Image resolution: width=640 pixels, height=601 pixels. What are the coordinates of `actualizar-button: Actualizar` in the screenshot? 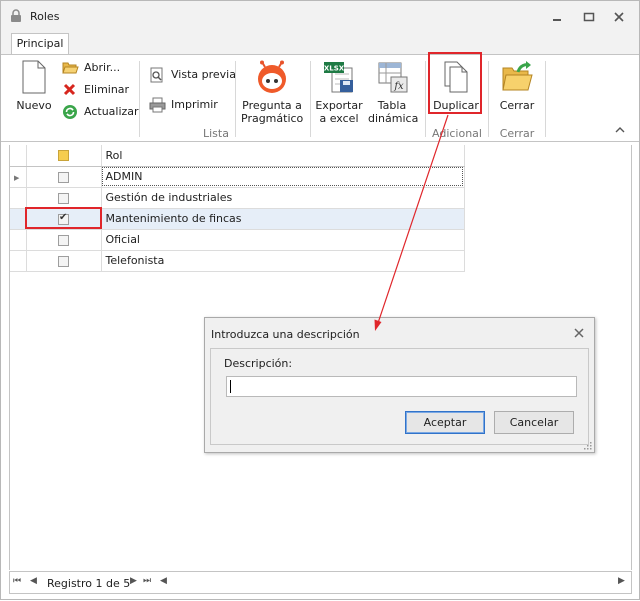 It's located at (100, 112).